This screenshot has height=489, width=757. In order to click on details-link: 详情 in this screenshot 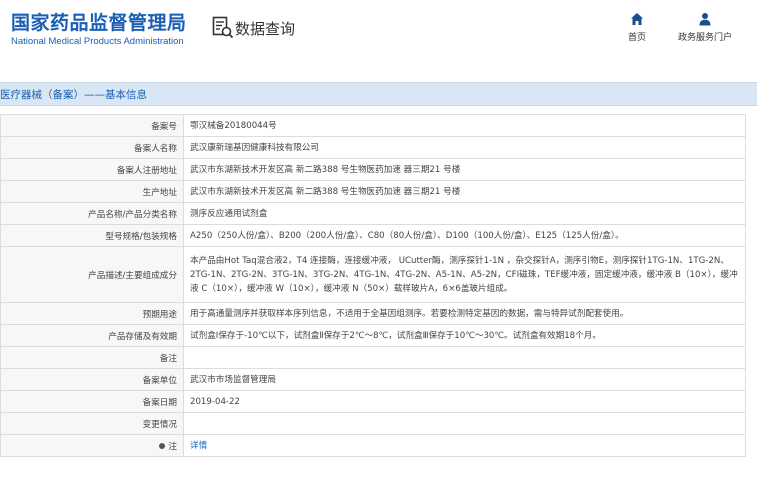, I will do `click(198, 446)`.